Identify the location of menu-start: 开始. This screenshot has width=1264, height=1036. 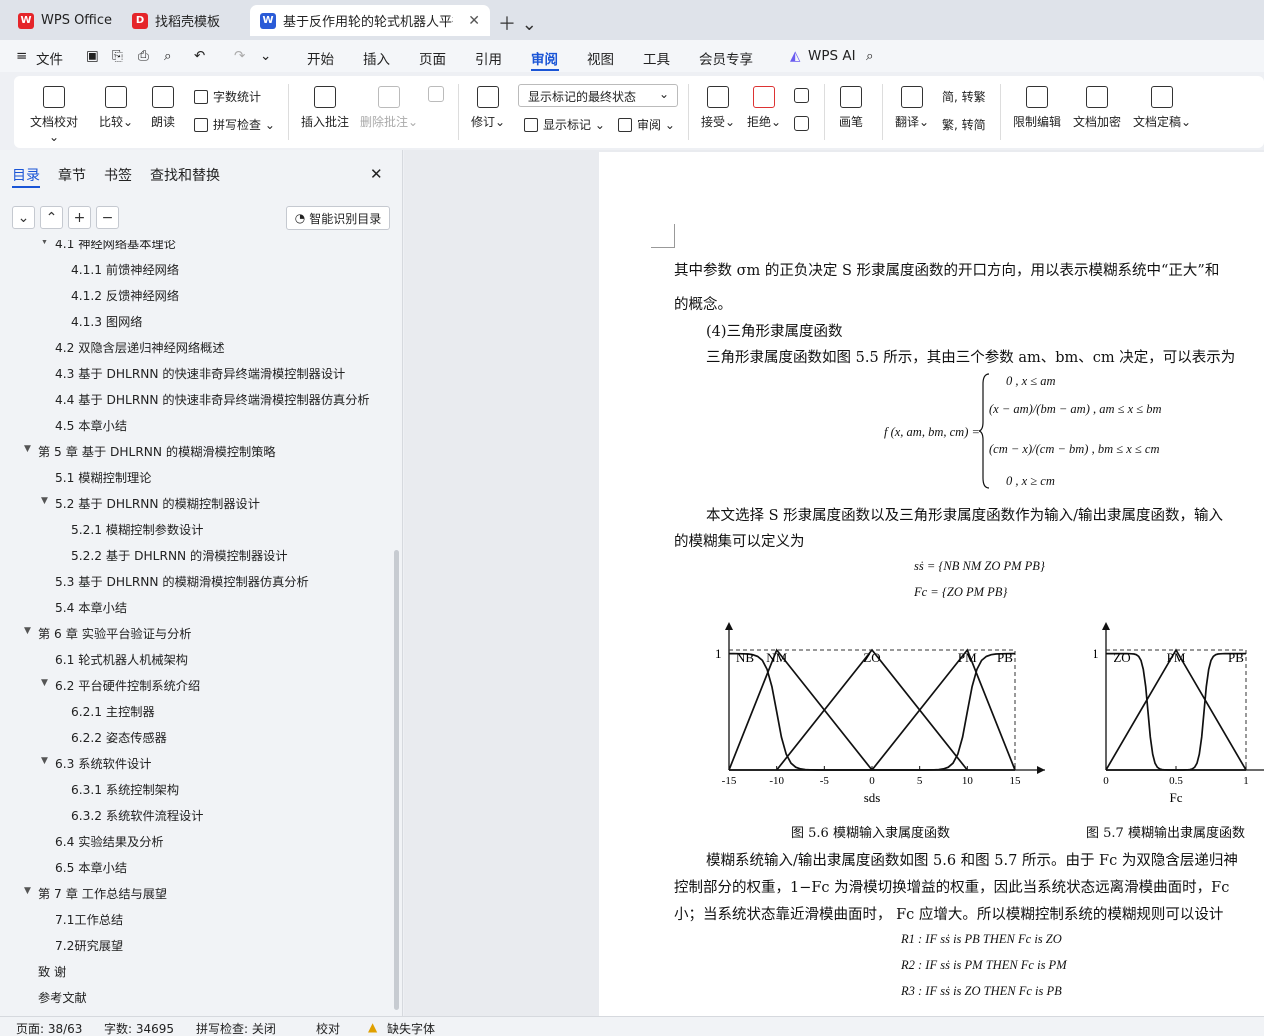
(320, 58).